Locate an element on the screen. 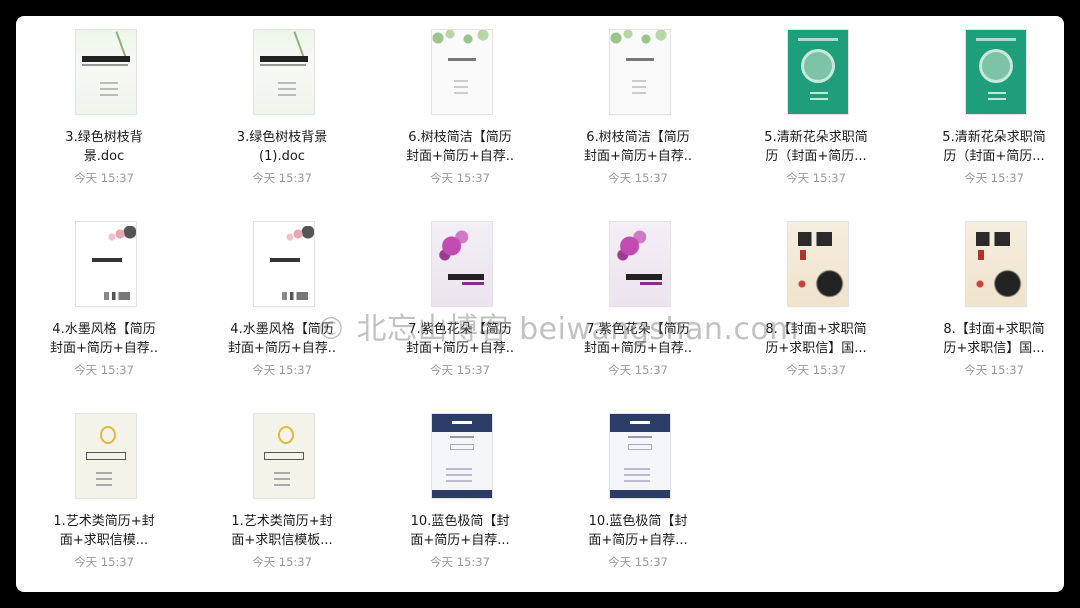  file-item: 1.艺术类简历+封 面+求职信模板... 今天 15:37 is located at coordinates (282, 485).